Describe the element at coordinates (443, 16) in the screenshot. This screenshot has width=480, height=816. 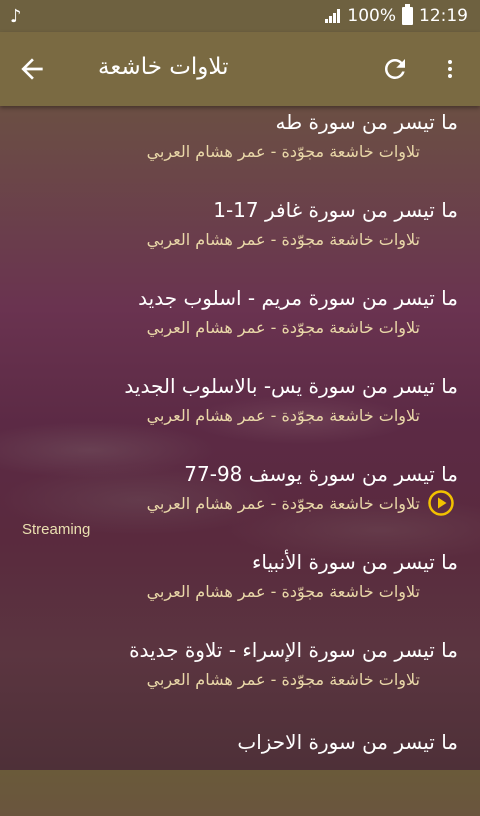
I see `clock: 12:19` at that location.